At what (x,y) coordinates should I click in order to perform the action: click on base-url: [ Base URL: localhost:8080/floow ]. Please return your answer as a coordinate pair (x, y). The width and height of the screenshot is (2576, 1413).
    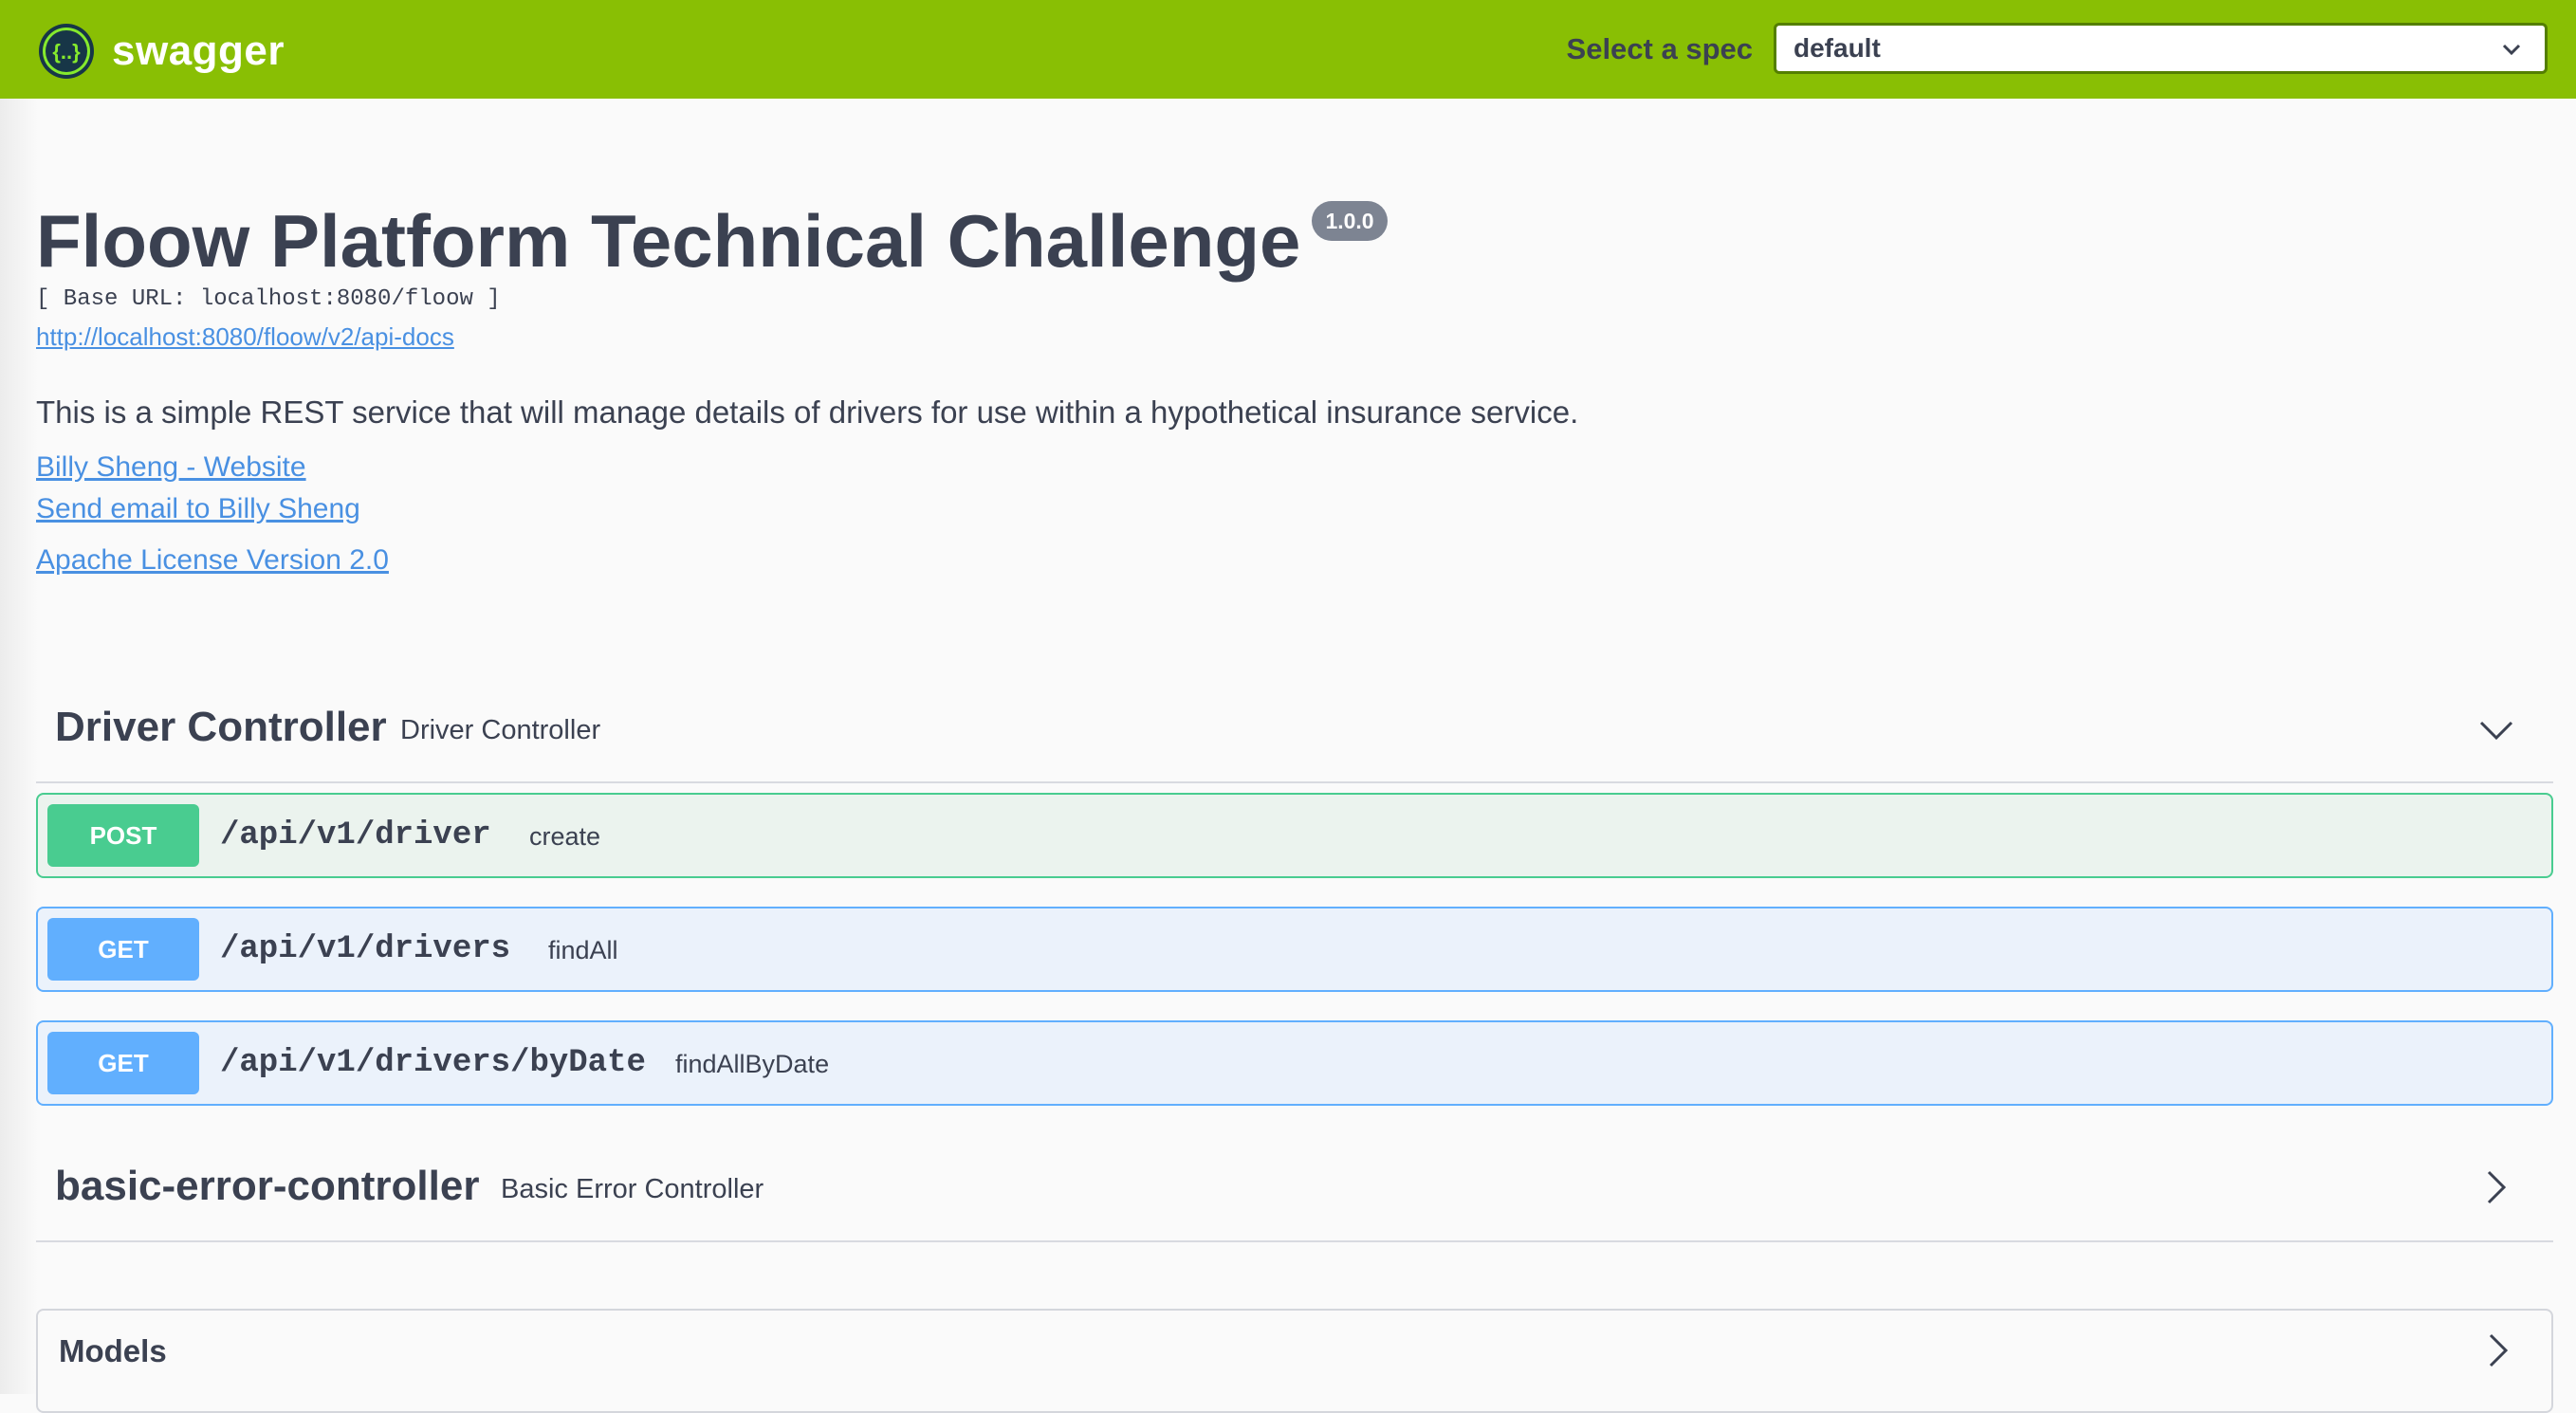
    Looking at the image, I should click on (268, 299).